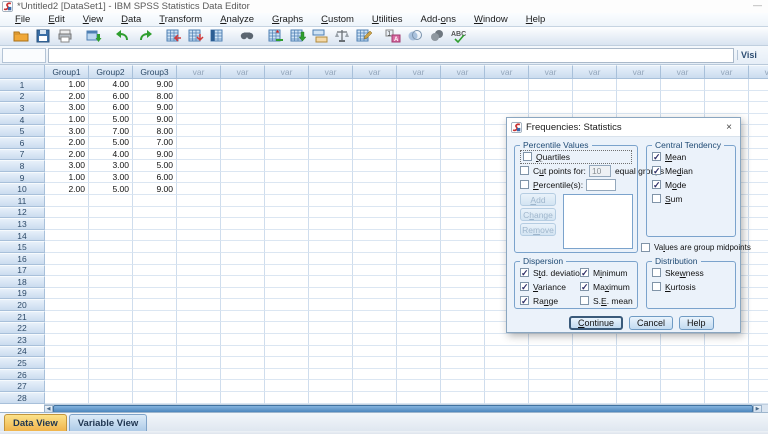  Describe the element at coordinates (131, 19) in the screenshot. I see `menu-data: Data` at that location.